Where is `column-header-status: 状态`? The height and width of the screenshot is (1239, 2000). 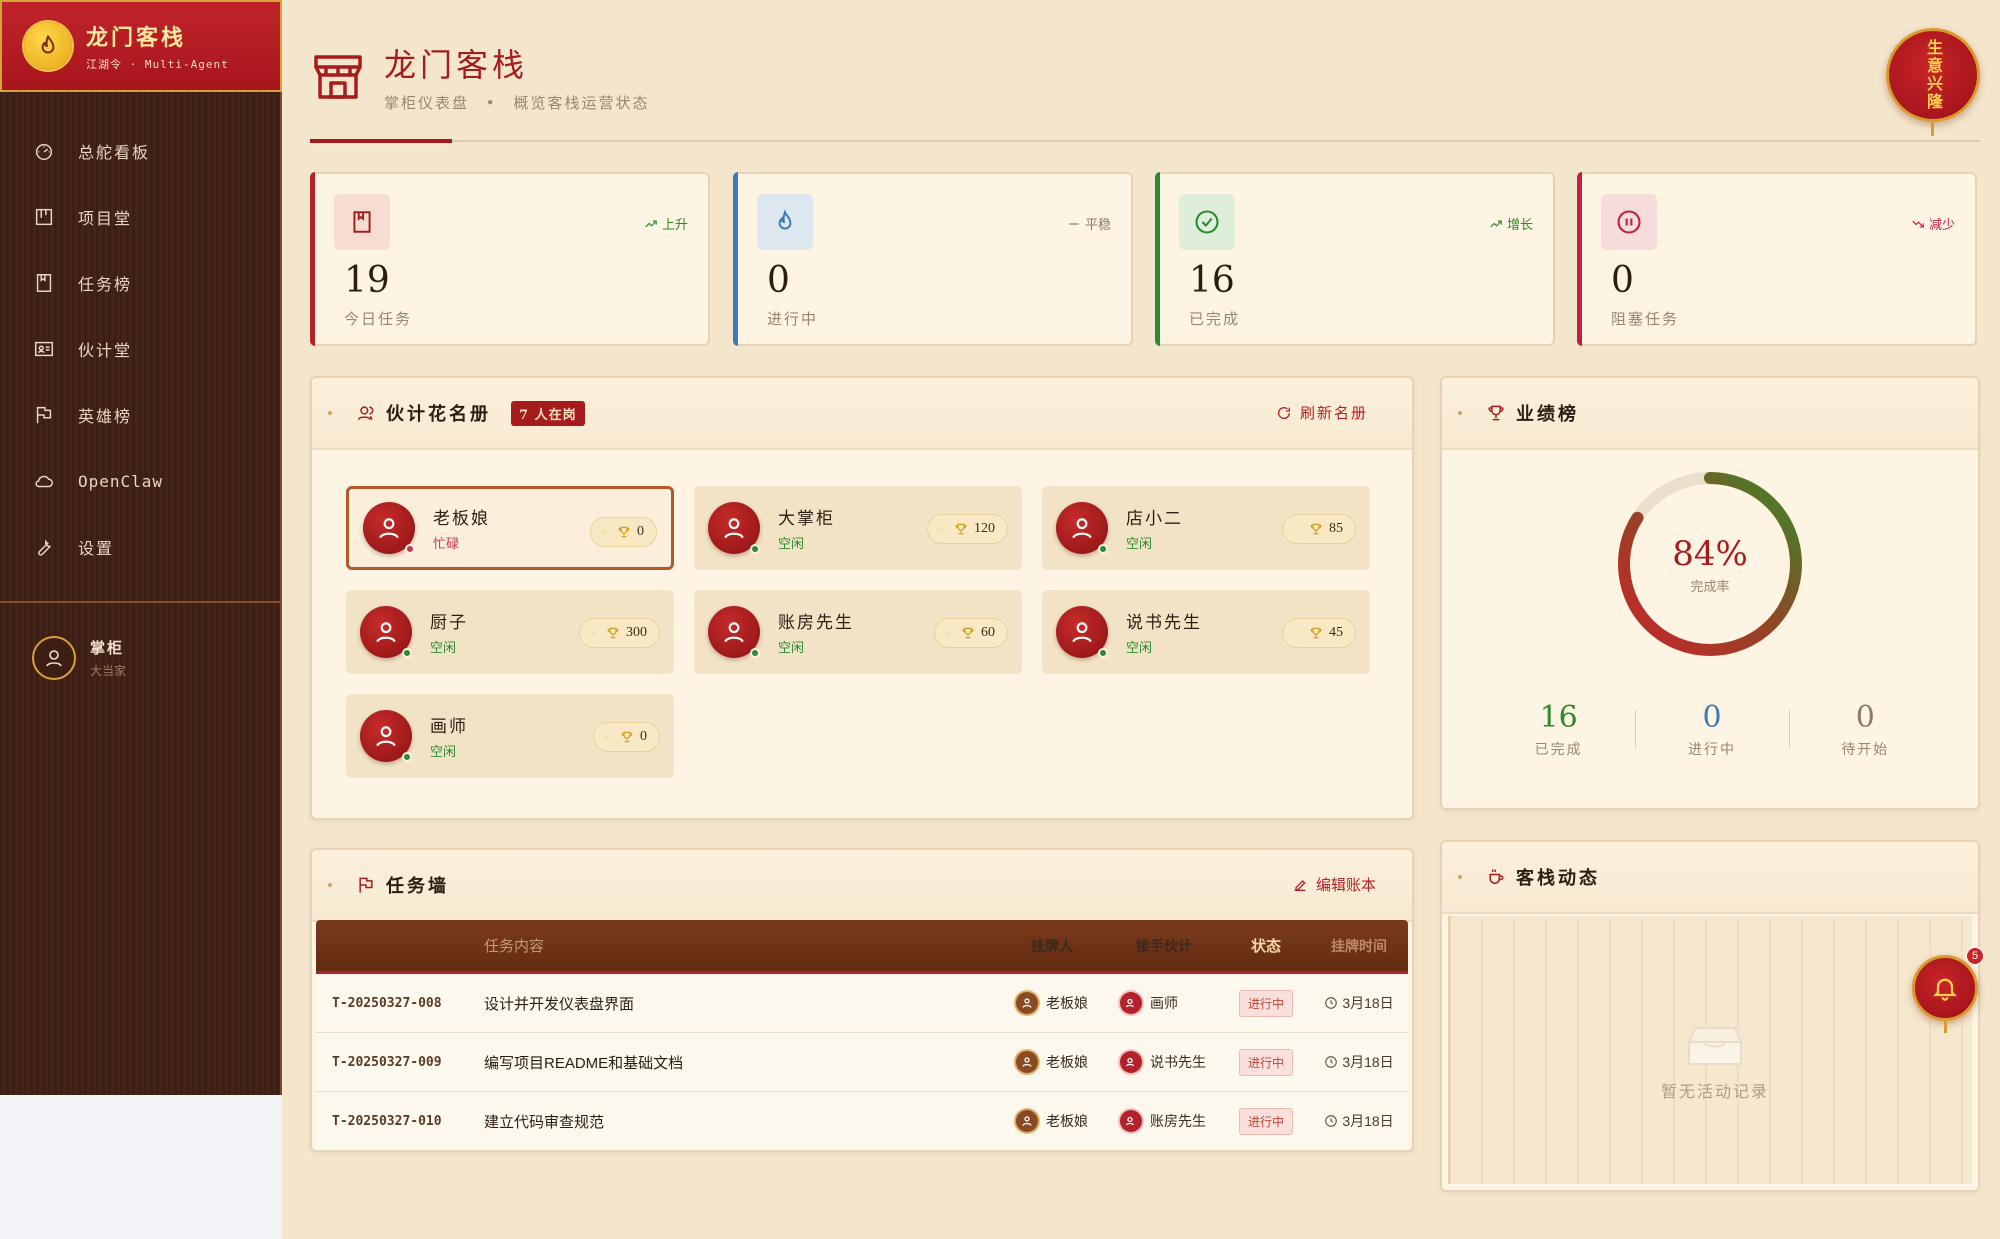
column-header-status: 状态 is located at coordinates (1266, 945).